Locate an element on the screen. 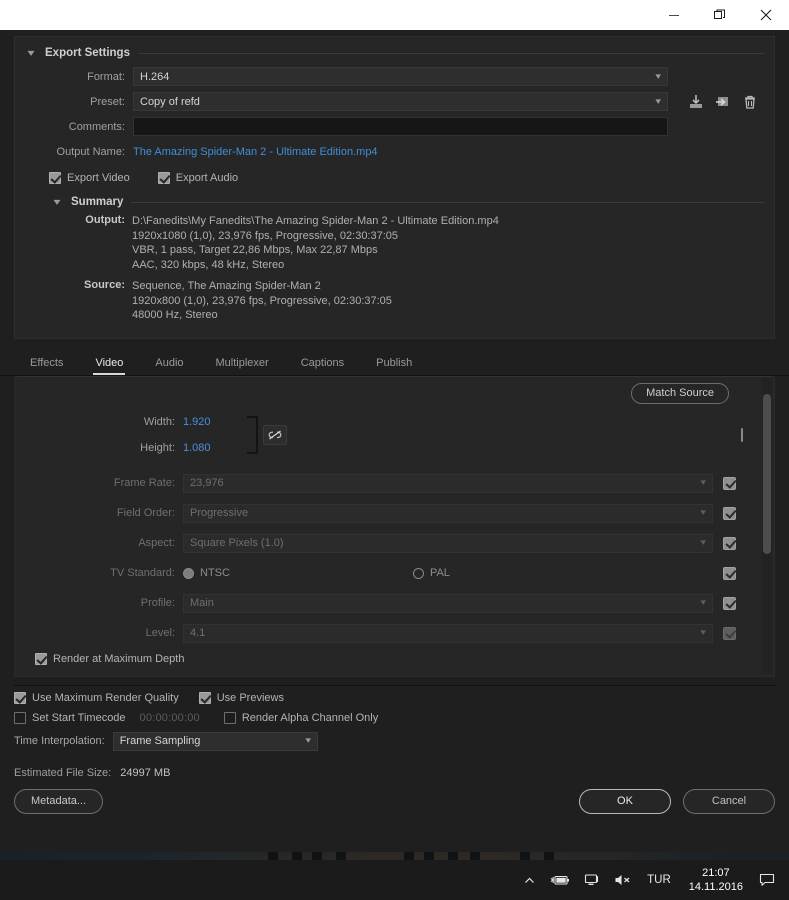 The height and width of the screenshot is (900, 789). tab-video: Video is located at coordinates (109, 363).